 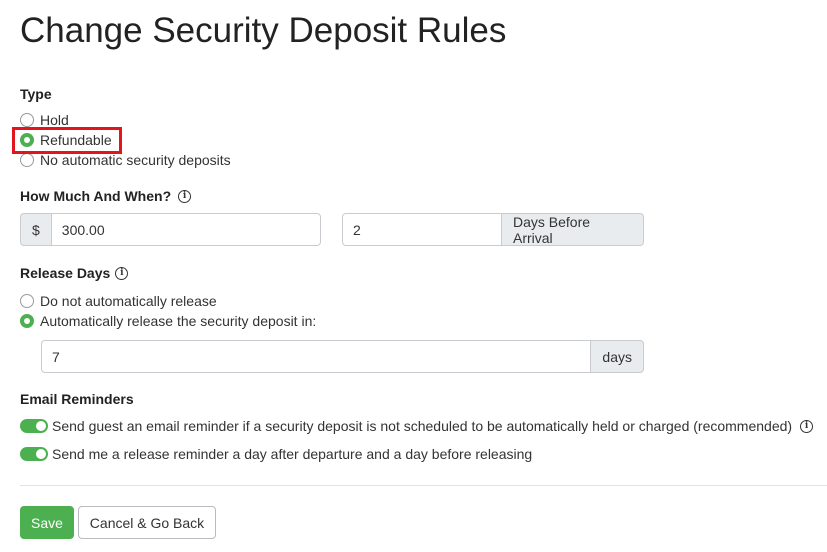 What do you see at coordinates (573, 229) in the screenshot?
I see `days-before-addon: Days Before Arrival` at bounding box center [573, 229].